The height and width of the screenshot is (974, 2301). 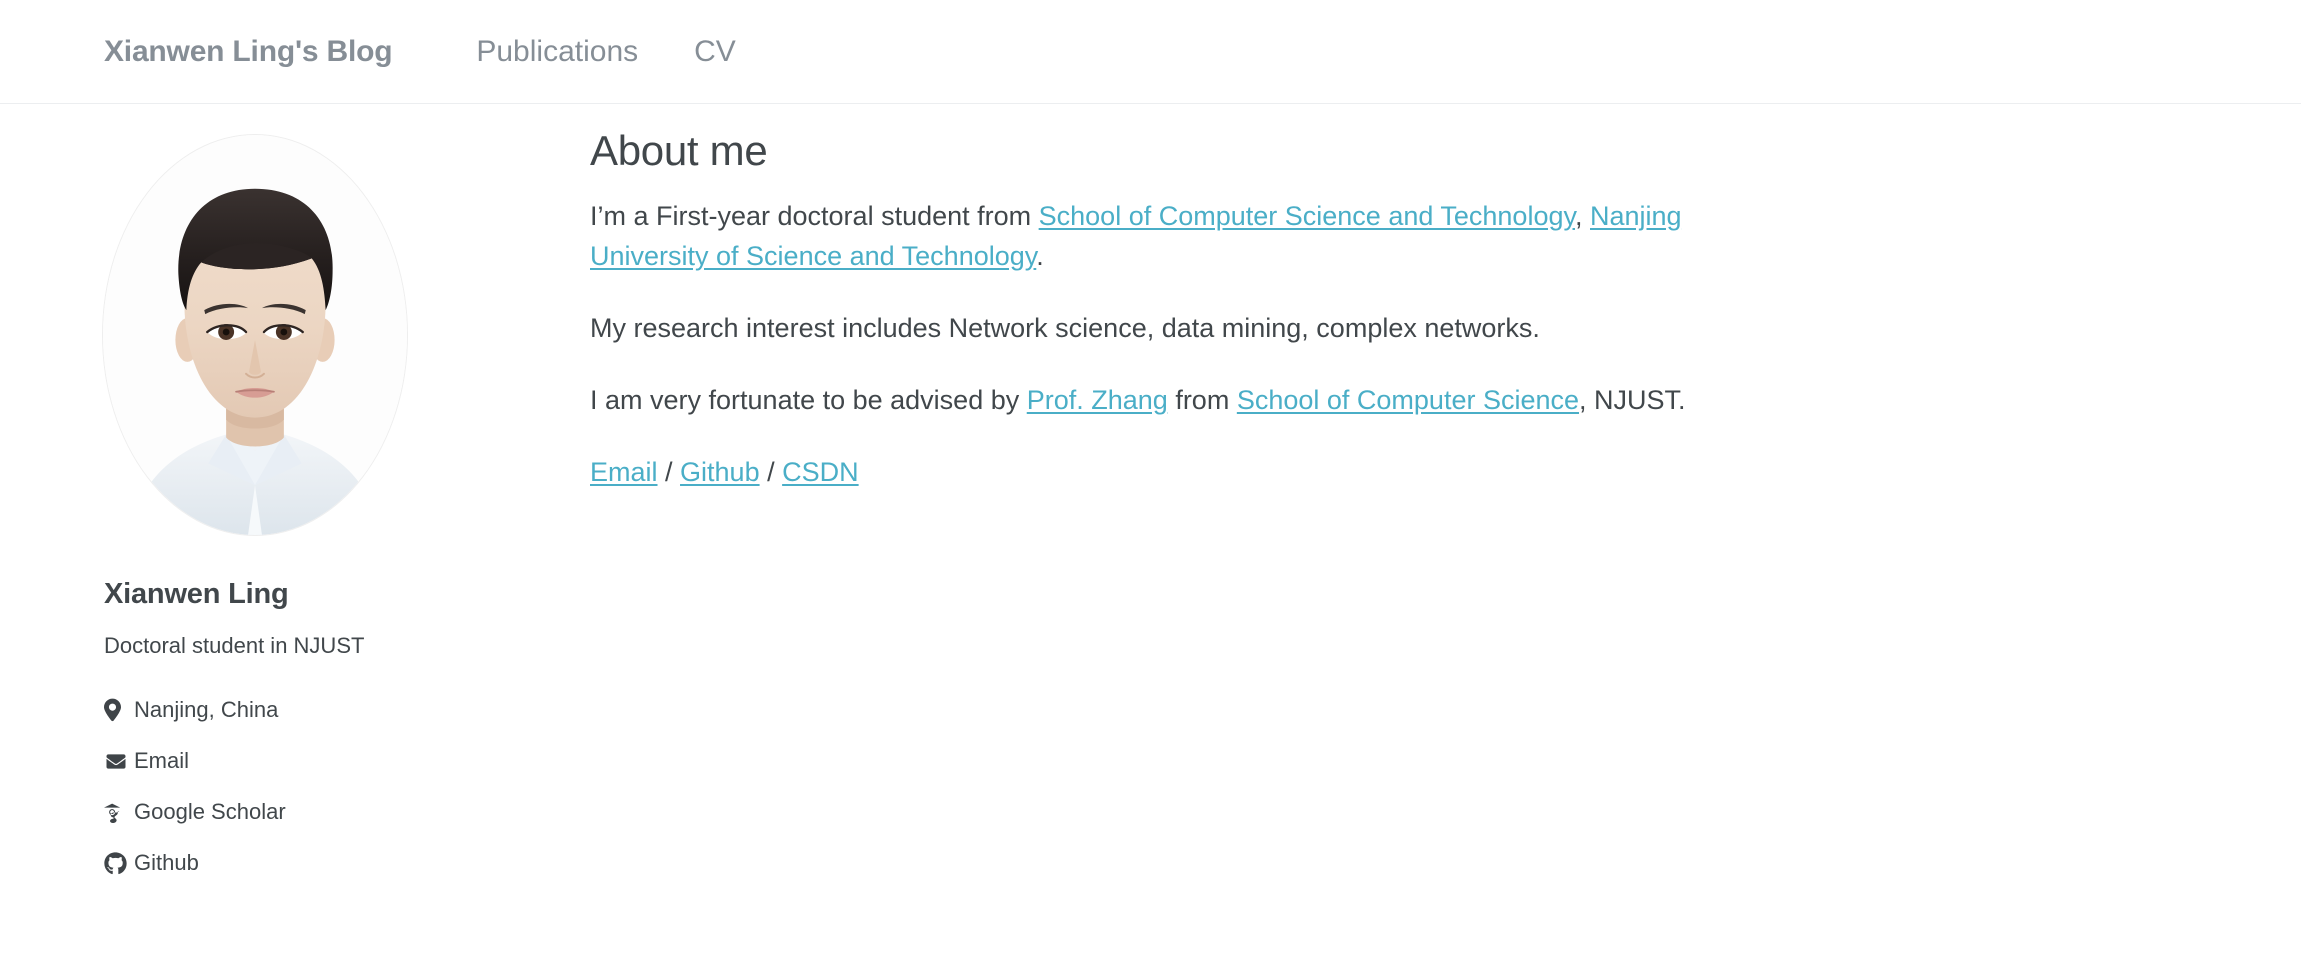 What do you see at coordinates (820, 472) in the screenshot?
I see `link-csdn: CSDN` at bounding box center [820, 472].